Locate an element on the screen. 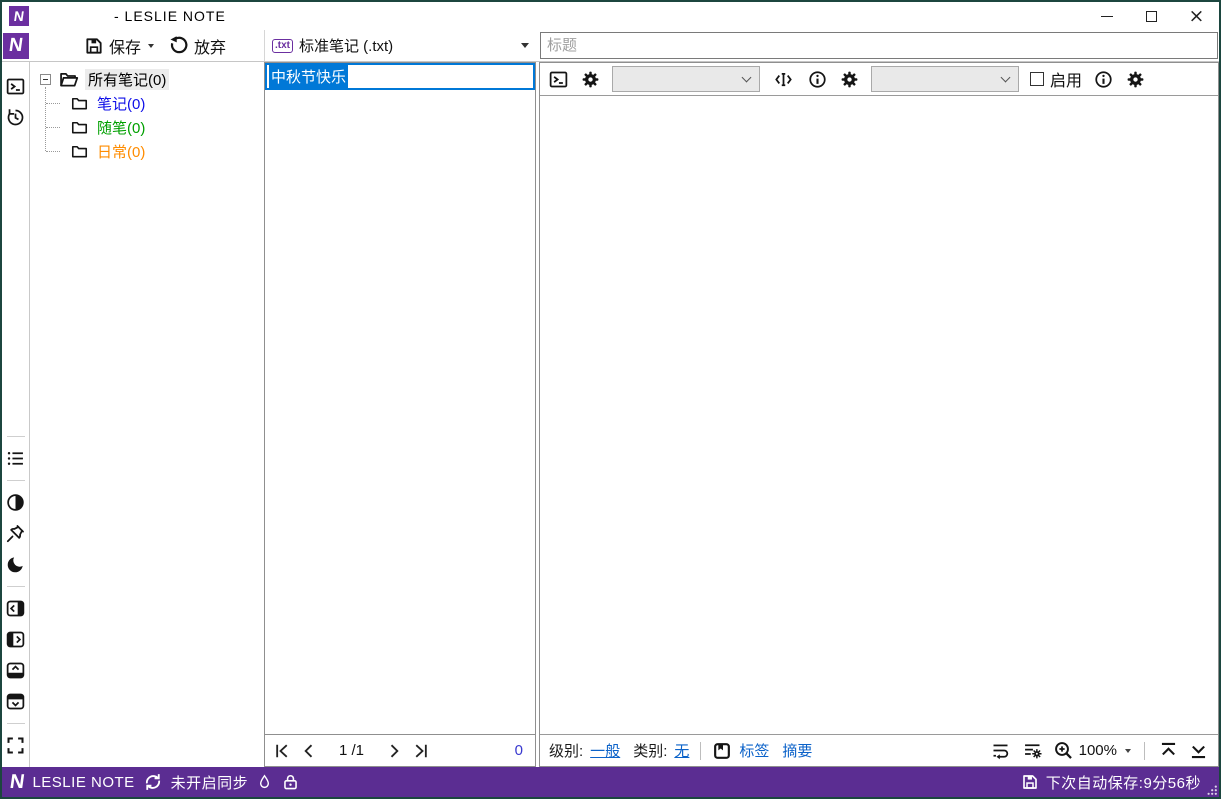 The image size is (1221, 799). tree-item-all-notes: 所有笔记(0) is located at coordinates (147, 79).